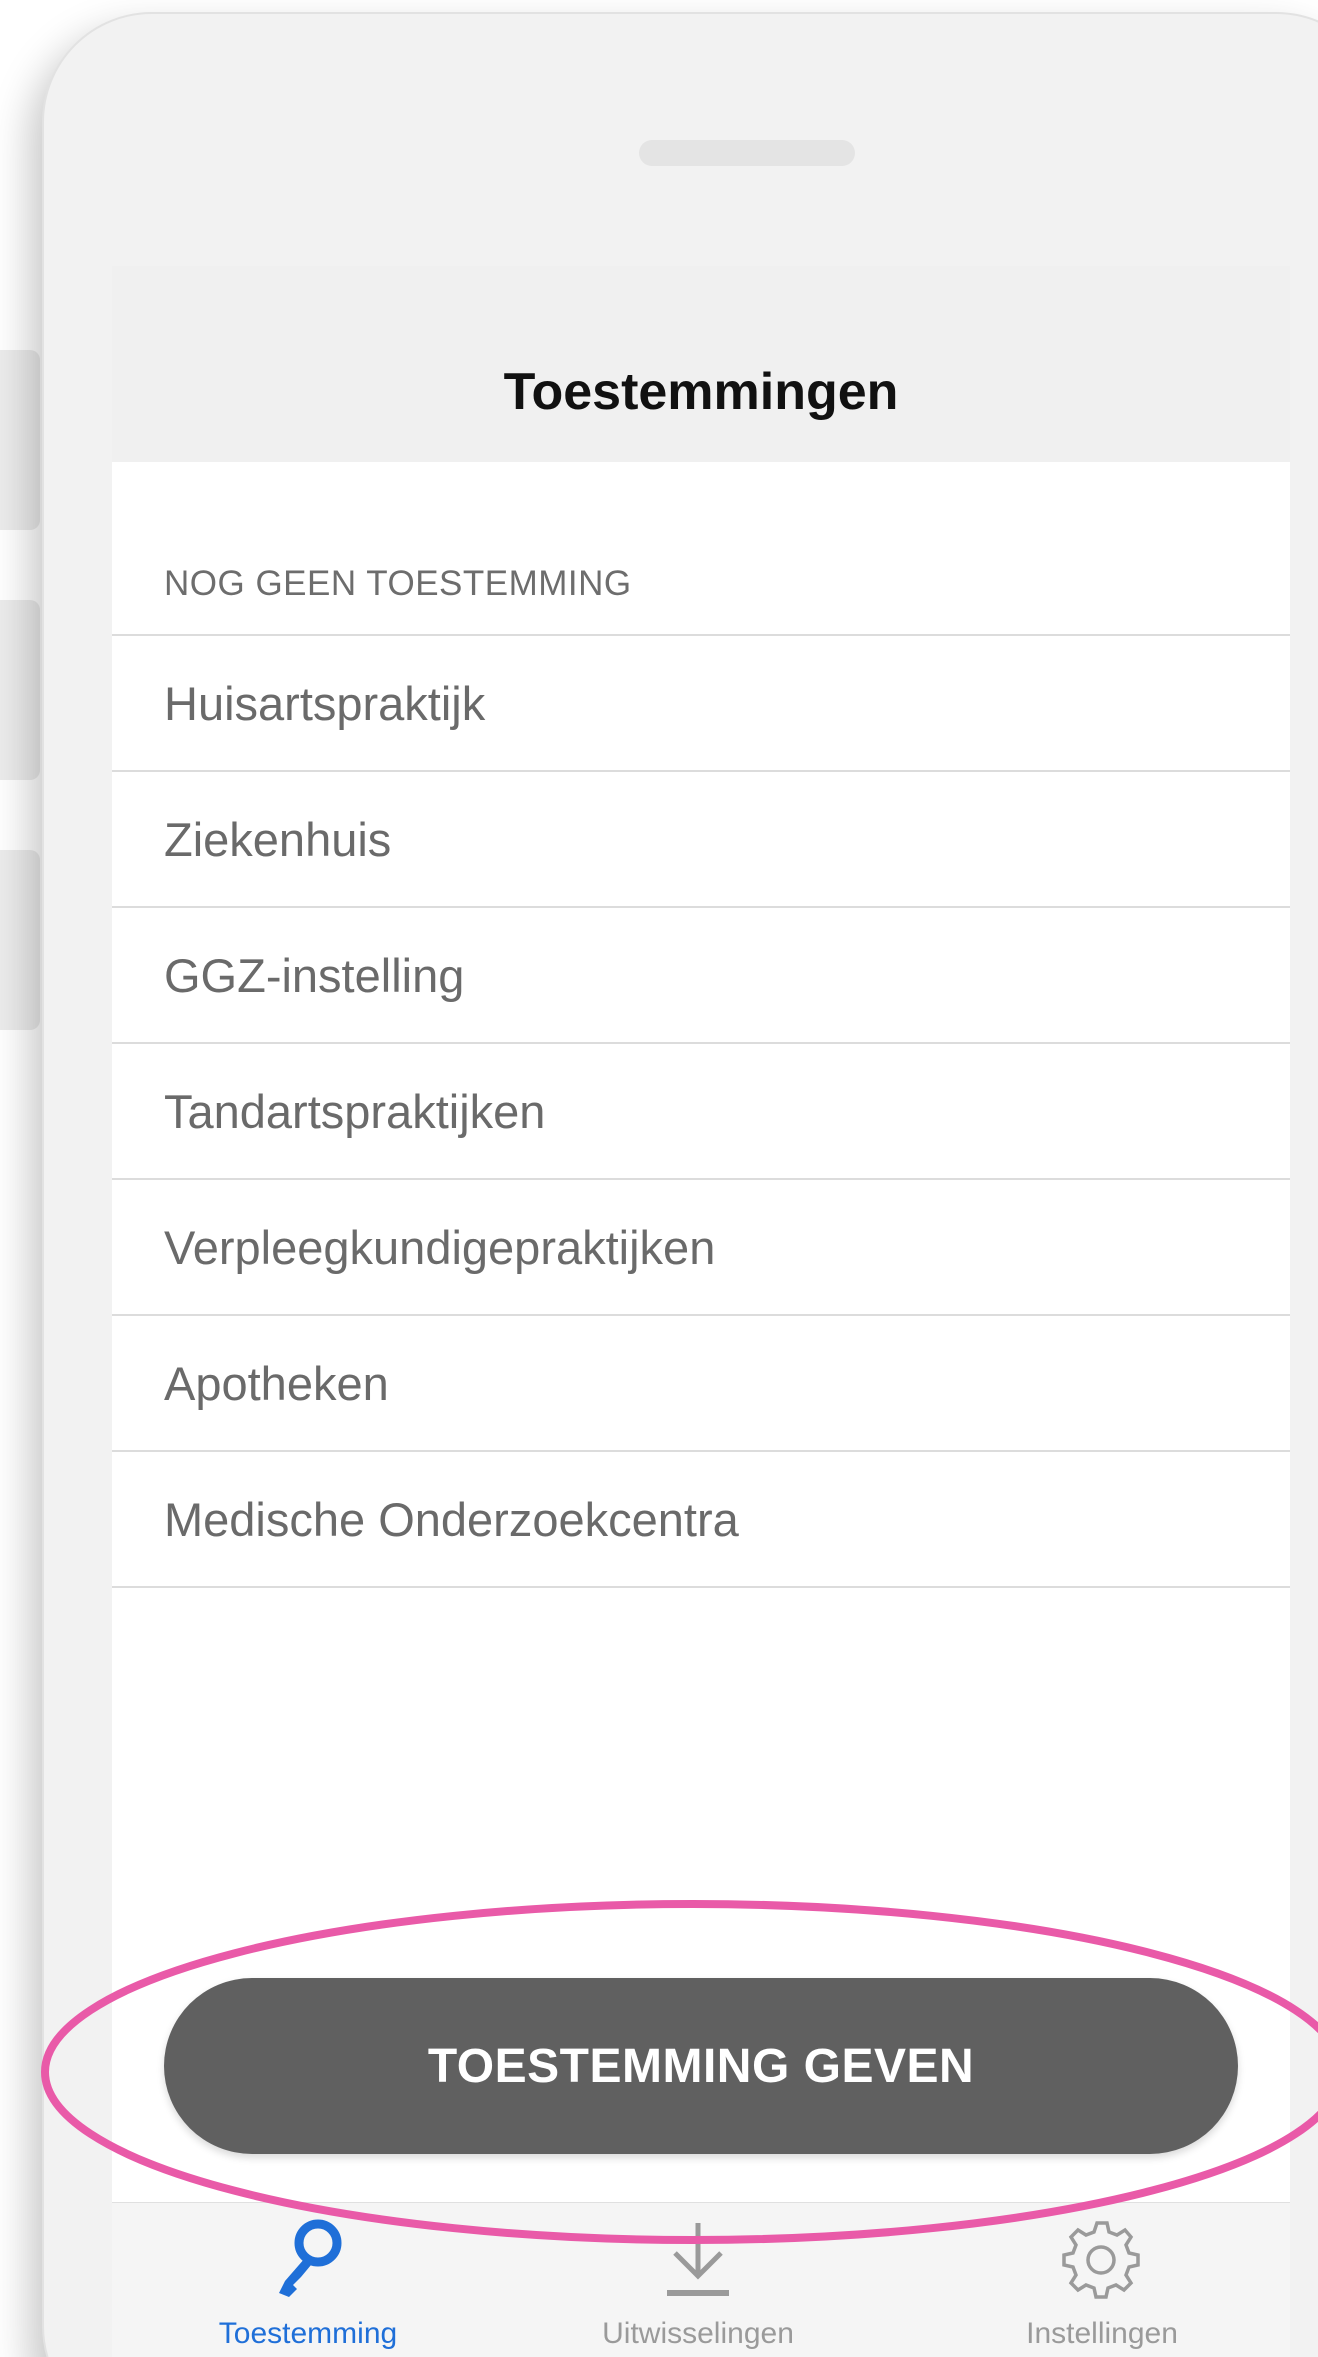  What do you see at coordinates (698, 2333) in the screenshot?
I see `tab-label: Uitwisselingen` at bounding box center [698, 2333].